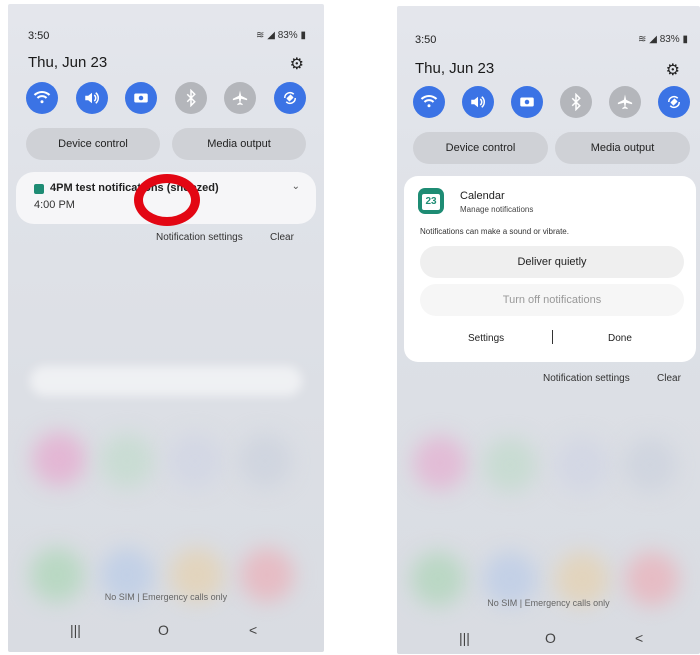  Describe the element at coordinates (166, 381) in the screenshot. I see `blurred-search-bar` at that location.